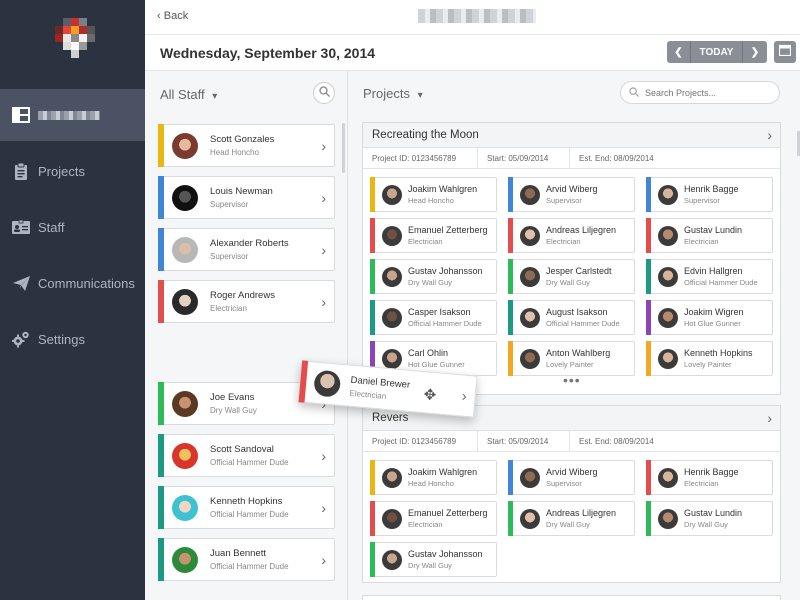 The width and height of the screenshot is (800, 600). I want to click on staff-card: Alexander Roberts Supervisor ›, so click(246, 249).